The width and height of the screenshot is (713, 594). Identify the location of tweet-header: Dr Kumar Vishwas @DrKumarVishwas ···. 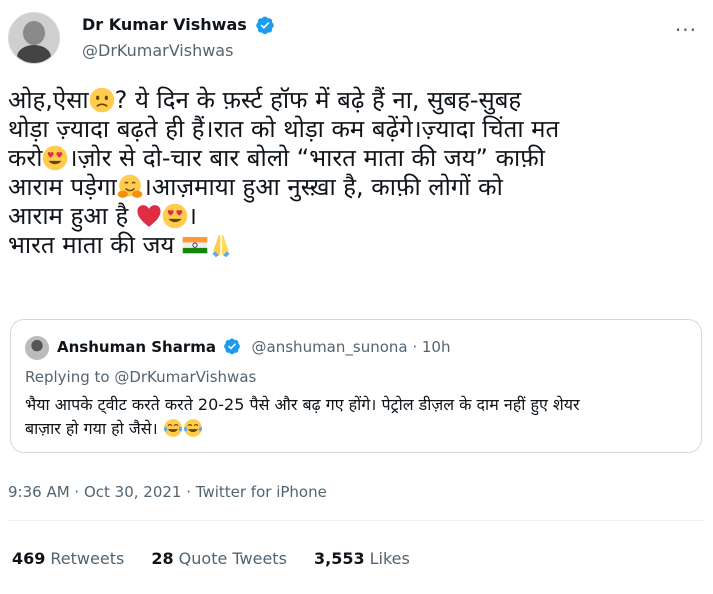
(356, 38).